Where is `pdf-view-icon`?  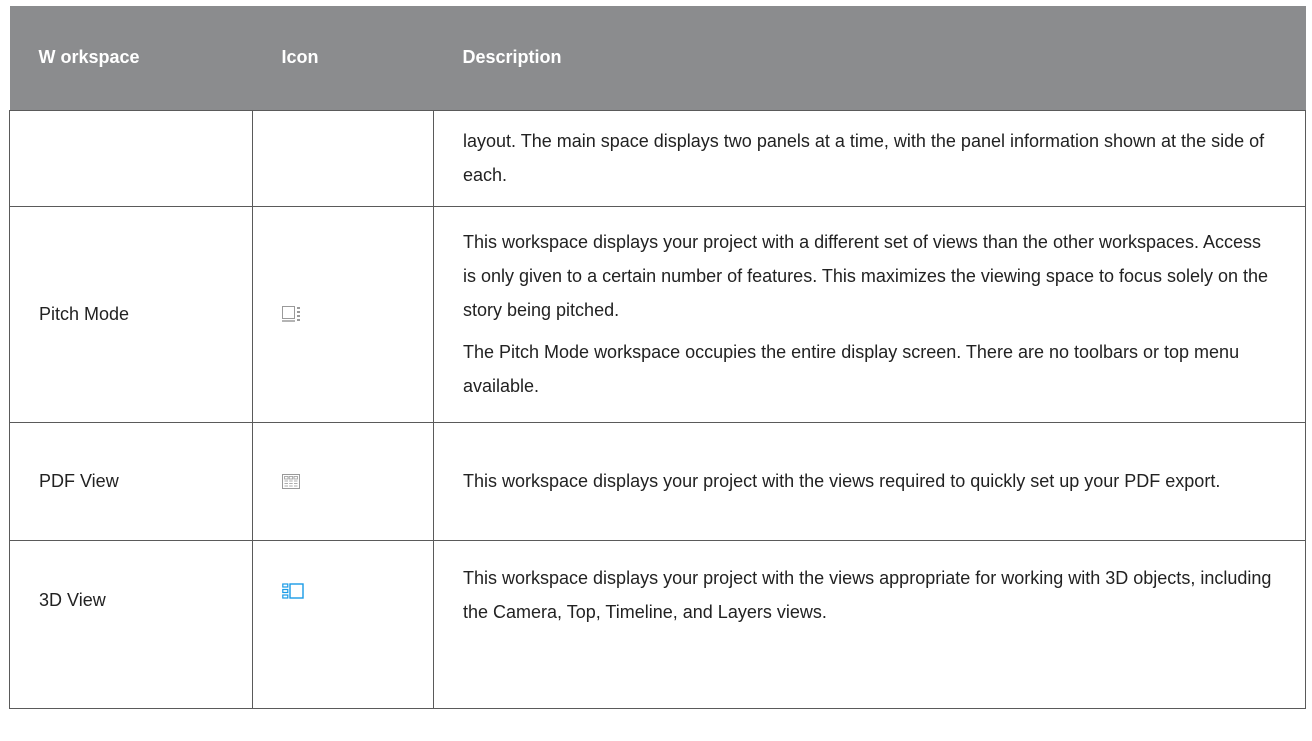 pdf-view-icon is located at coordinates (343, 481).